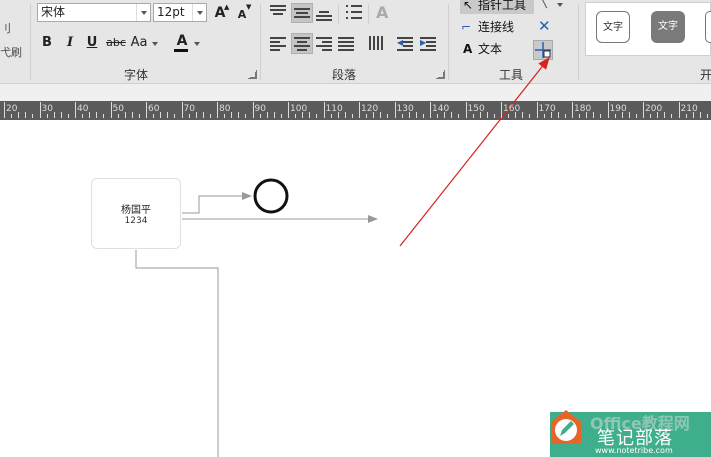 The width and height of the screenshot is (711, 457). What do you see at coordinates (547, 109) in the screenshot?
I see `ruler-label: 170` at bounding box center [547, 109].